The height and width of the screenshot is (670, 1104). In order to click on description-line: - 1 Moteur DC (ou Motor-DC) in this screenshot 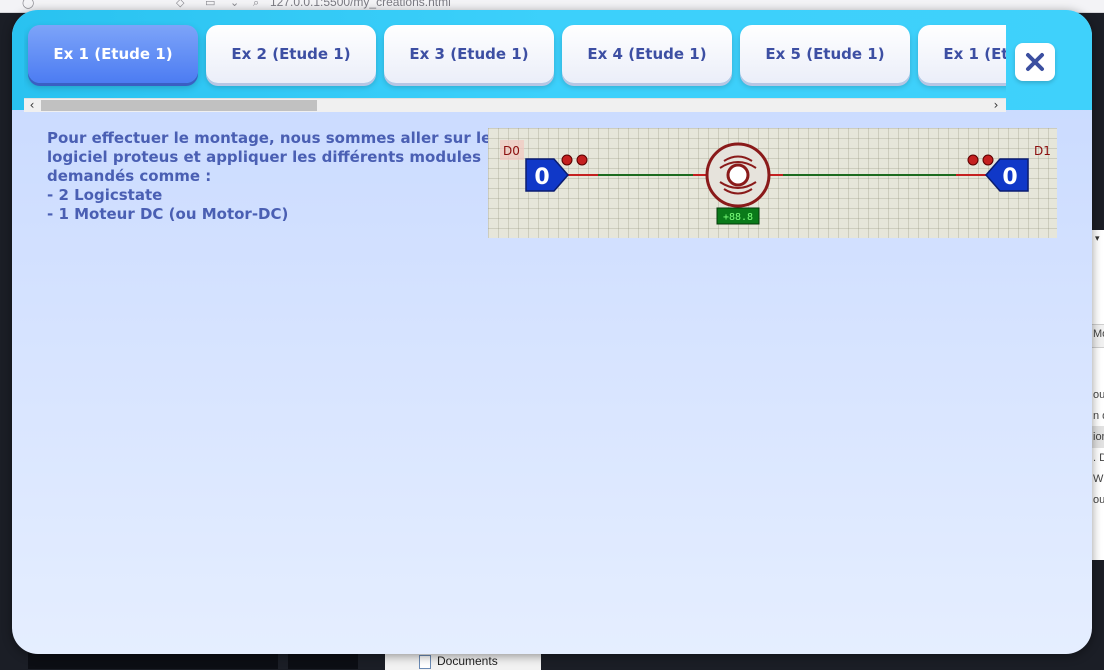, I will do `click(168, 214)`.